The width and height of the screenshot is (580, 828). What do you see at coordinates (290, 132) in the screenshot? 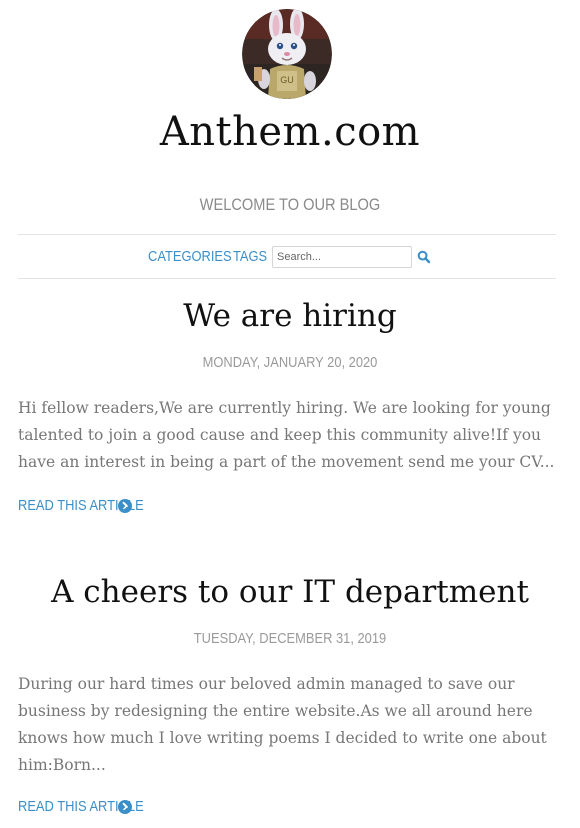
I see `site-title: Anthem.com` at bounding box center [290, 132].